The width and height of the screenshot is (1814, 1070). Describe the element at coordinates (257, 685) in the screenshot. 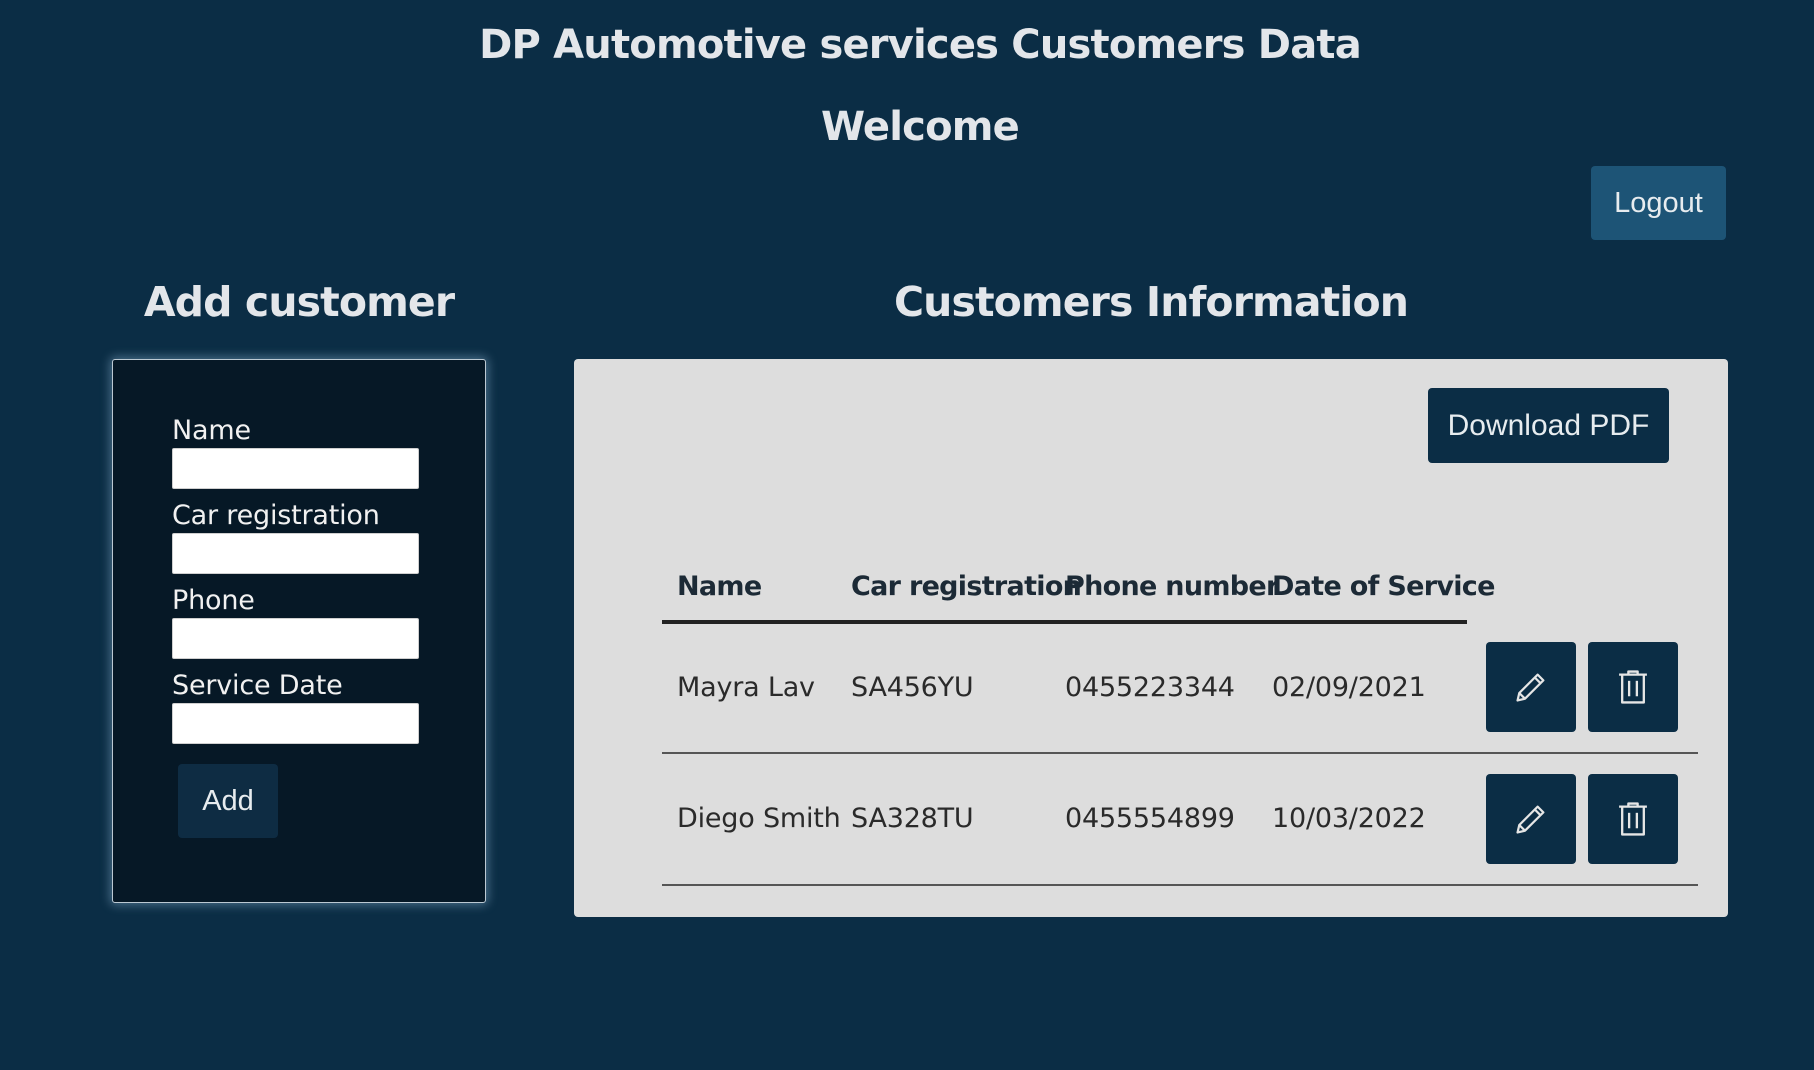

I see `service-date-label: Service Date` at that location.